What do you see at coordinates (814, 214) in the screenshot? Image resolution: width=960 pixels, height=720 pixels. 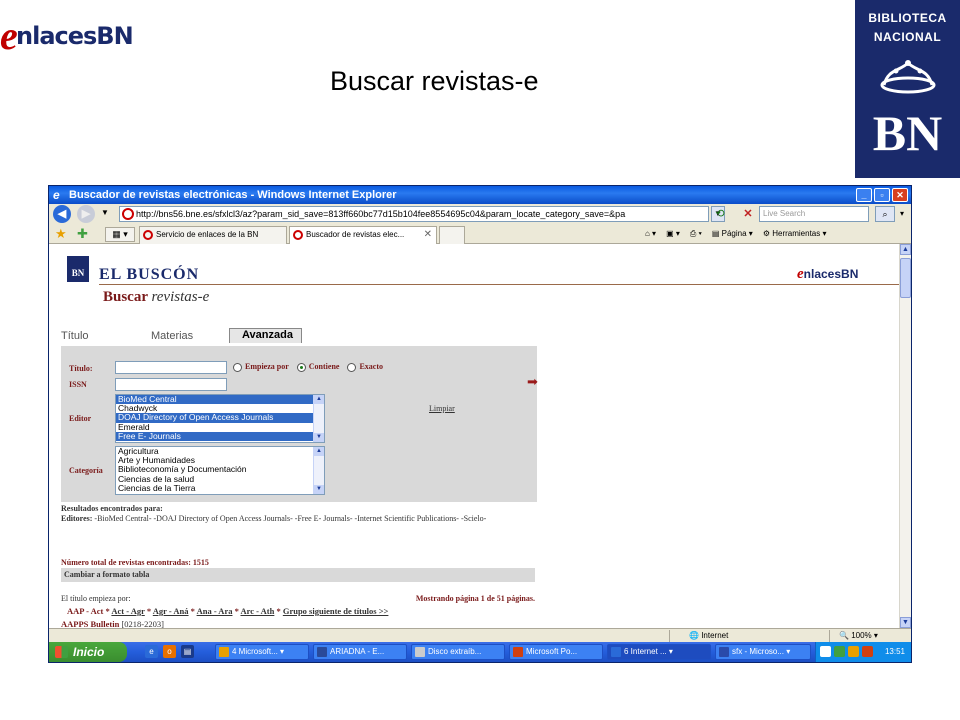 I see `live-search-input: Live Search` at bounding box center [814, 214].